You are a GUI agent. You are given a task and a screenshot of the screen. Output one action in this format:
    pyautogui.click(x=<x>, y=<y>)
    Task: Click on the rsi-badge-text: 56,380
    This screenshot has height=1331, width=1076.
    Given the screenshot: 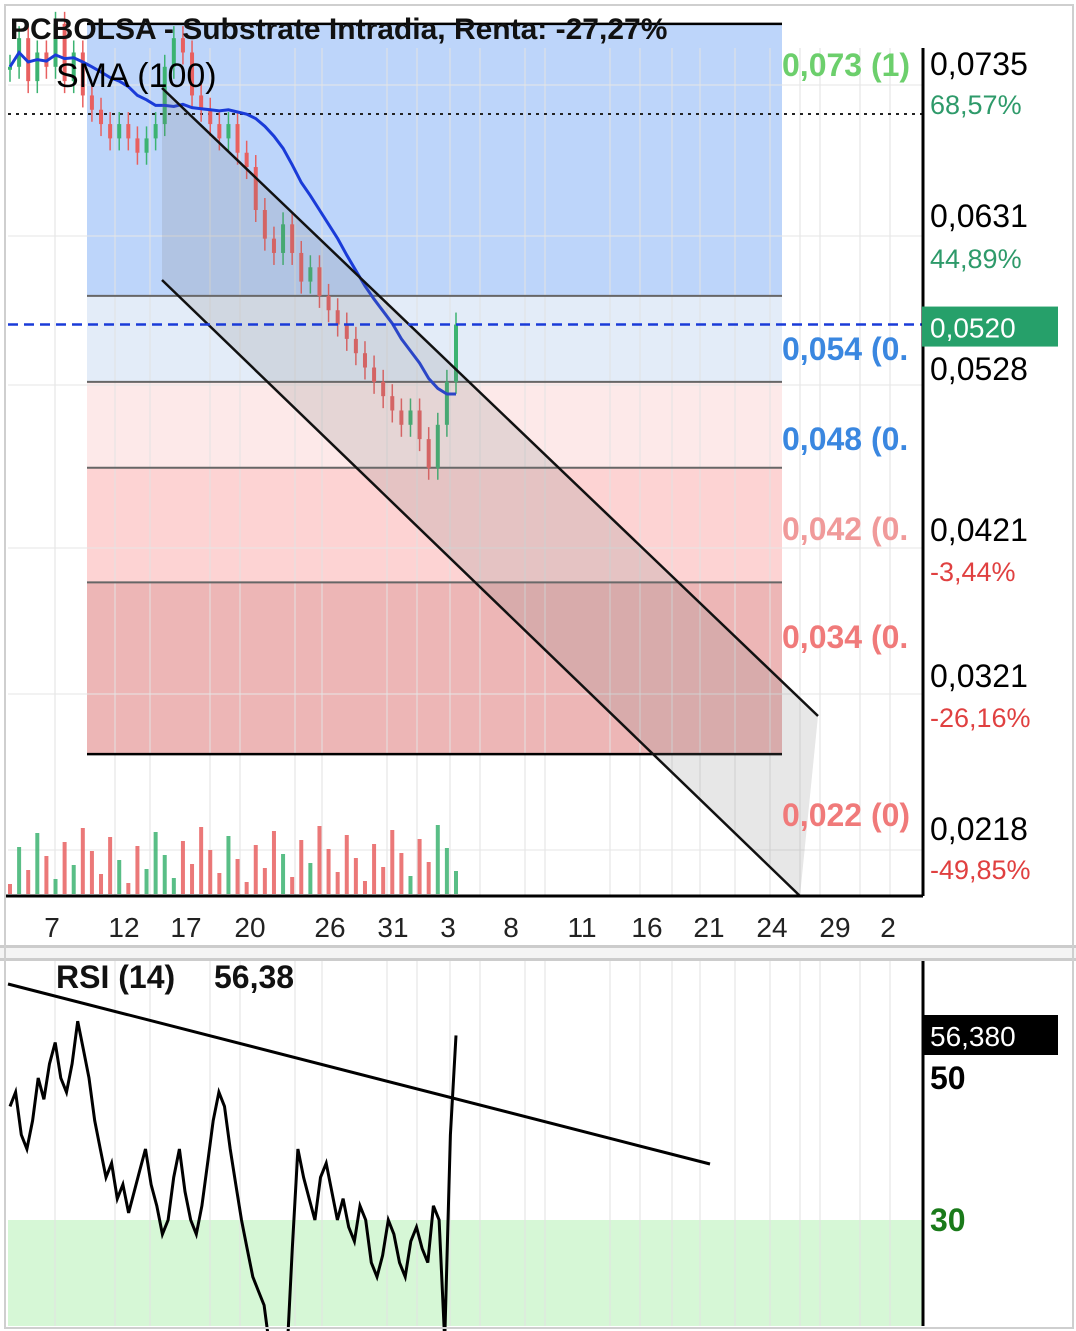 What is the action you would take?
    pyautogui.click(x=973, y=1036)
    